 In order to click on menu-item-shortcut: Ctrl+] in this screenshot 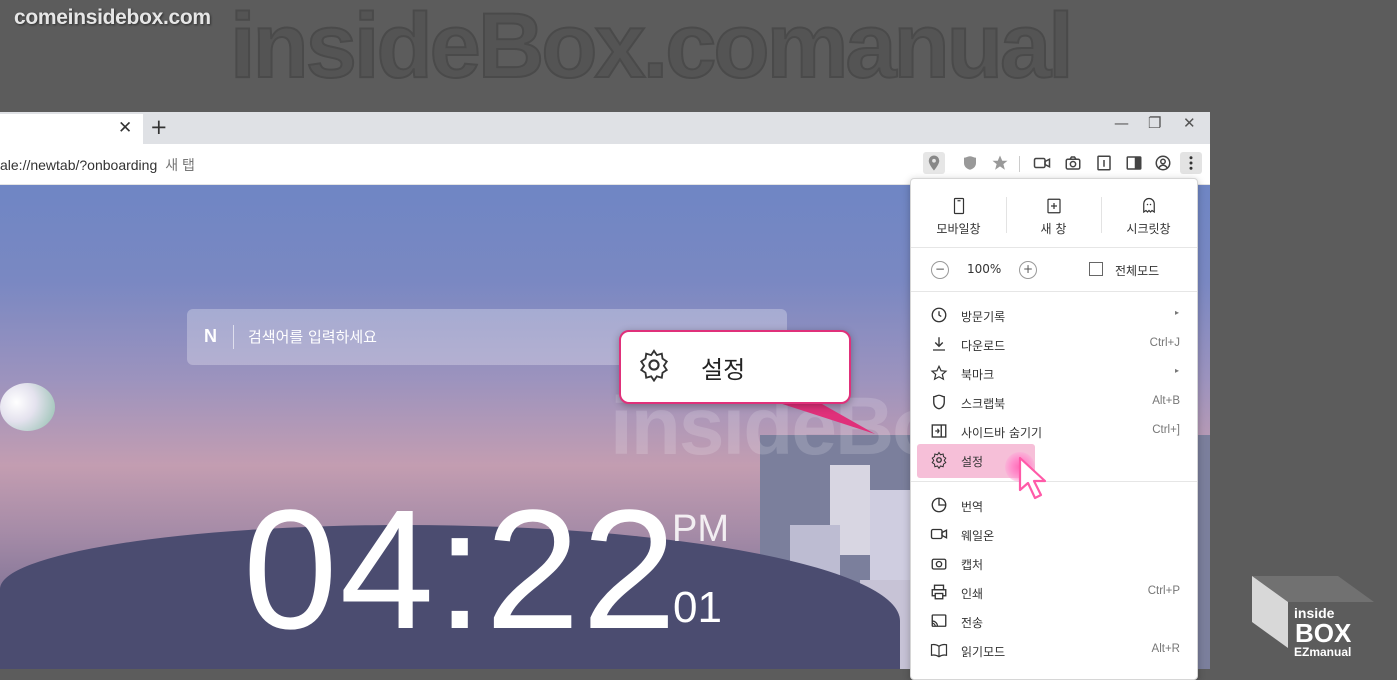, I will do `click(1166, 430)`.